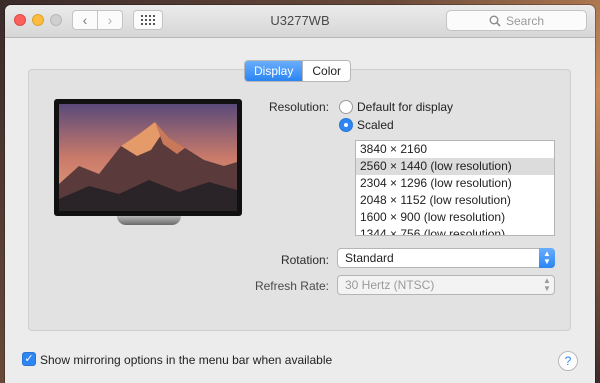 Image resolution: width=600 pixels, height=383 pixels. I want to click on resolution-item: 2048 × 1152 (low resolution), so click(455, 200).